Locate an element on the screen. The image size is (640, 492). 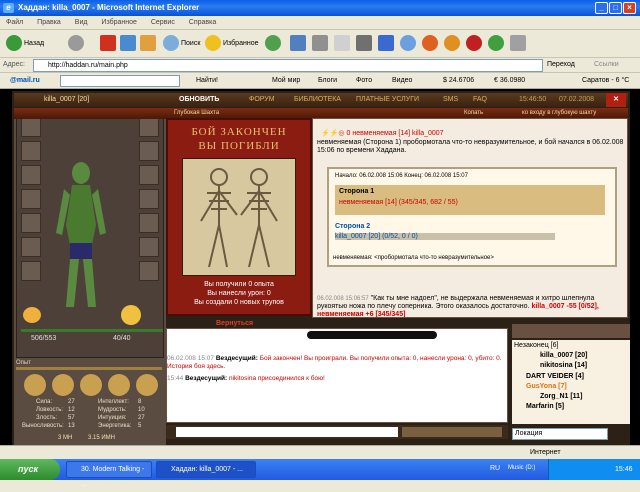
red-addon-button is located at coordinates (475, 44).